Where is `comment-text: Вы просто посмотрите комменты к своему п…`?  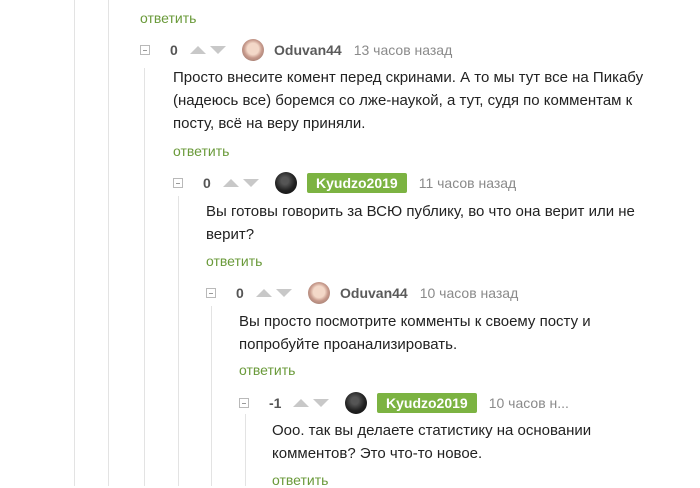
comment-text: Вы просто посмотрите комменты к своему п… is located at coordinates (415, 333).